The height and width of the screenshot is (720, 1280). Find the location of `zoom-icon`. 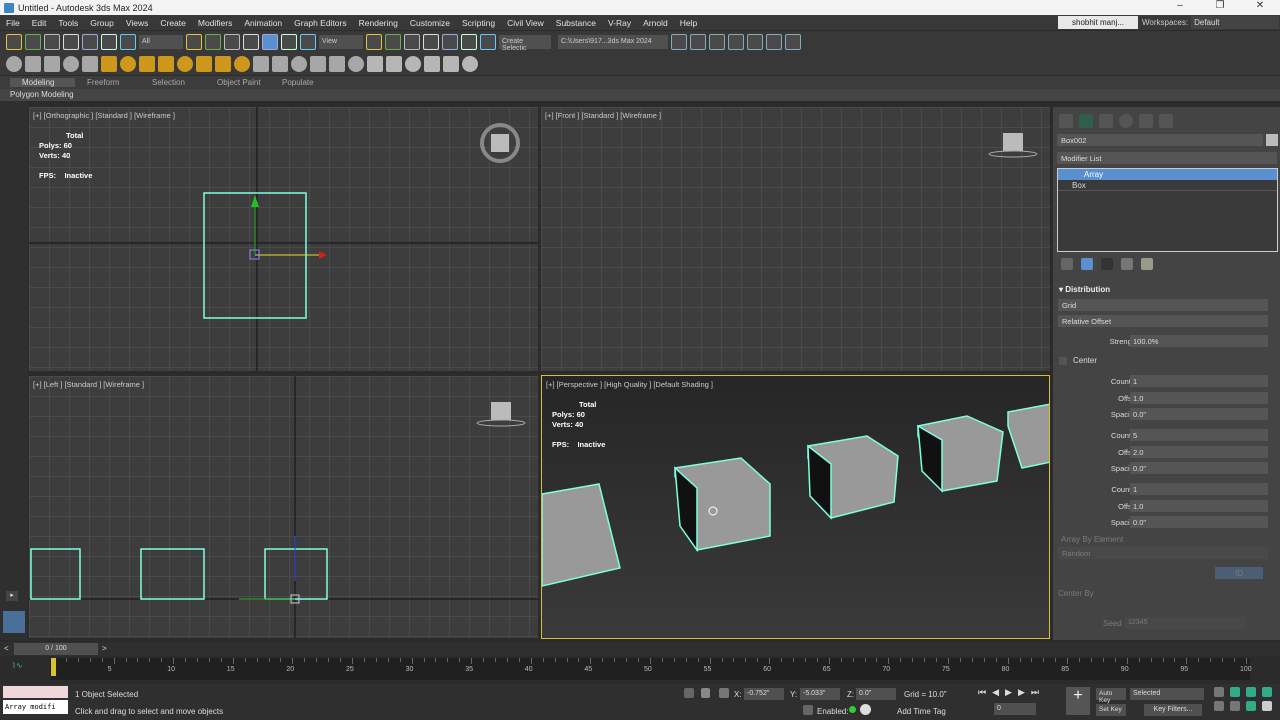

zoom-icon is located at coordinates (1219, 692).